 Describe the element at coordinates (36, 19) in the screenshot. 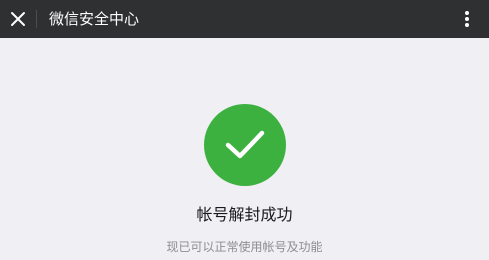

I see `title-divider` at that location.